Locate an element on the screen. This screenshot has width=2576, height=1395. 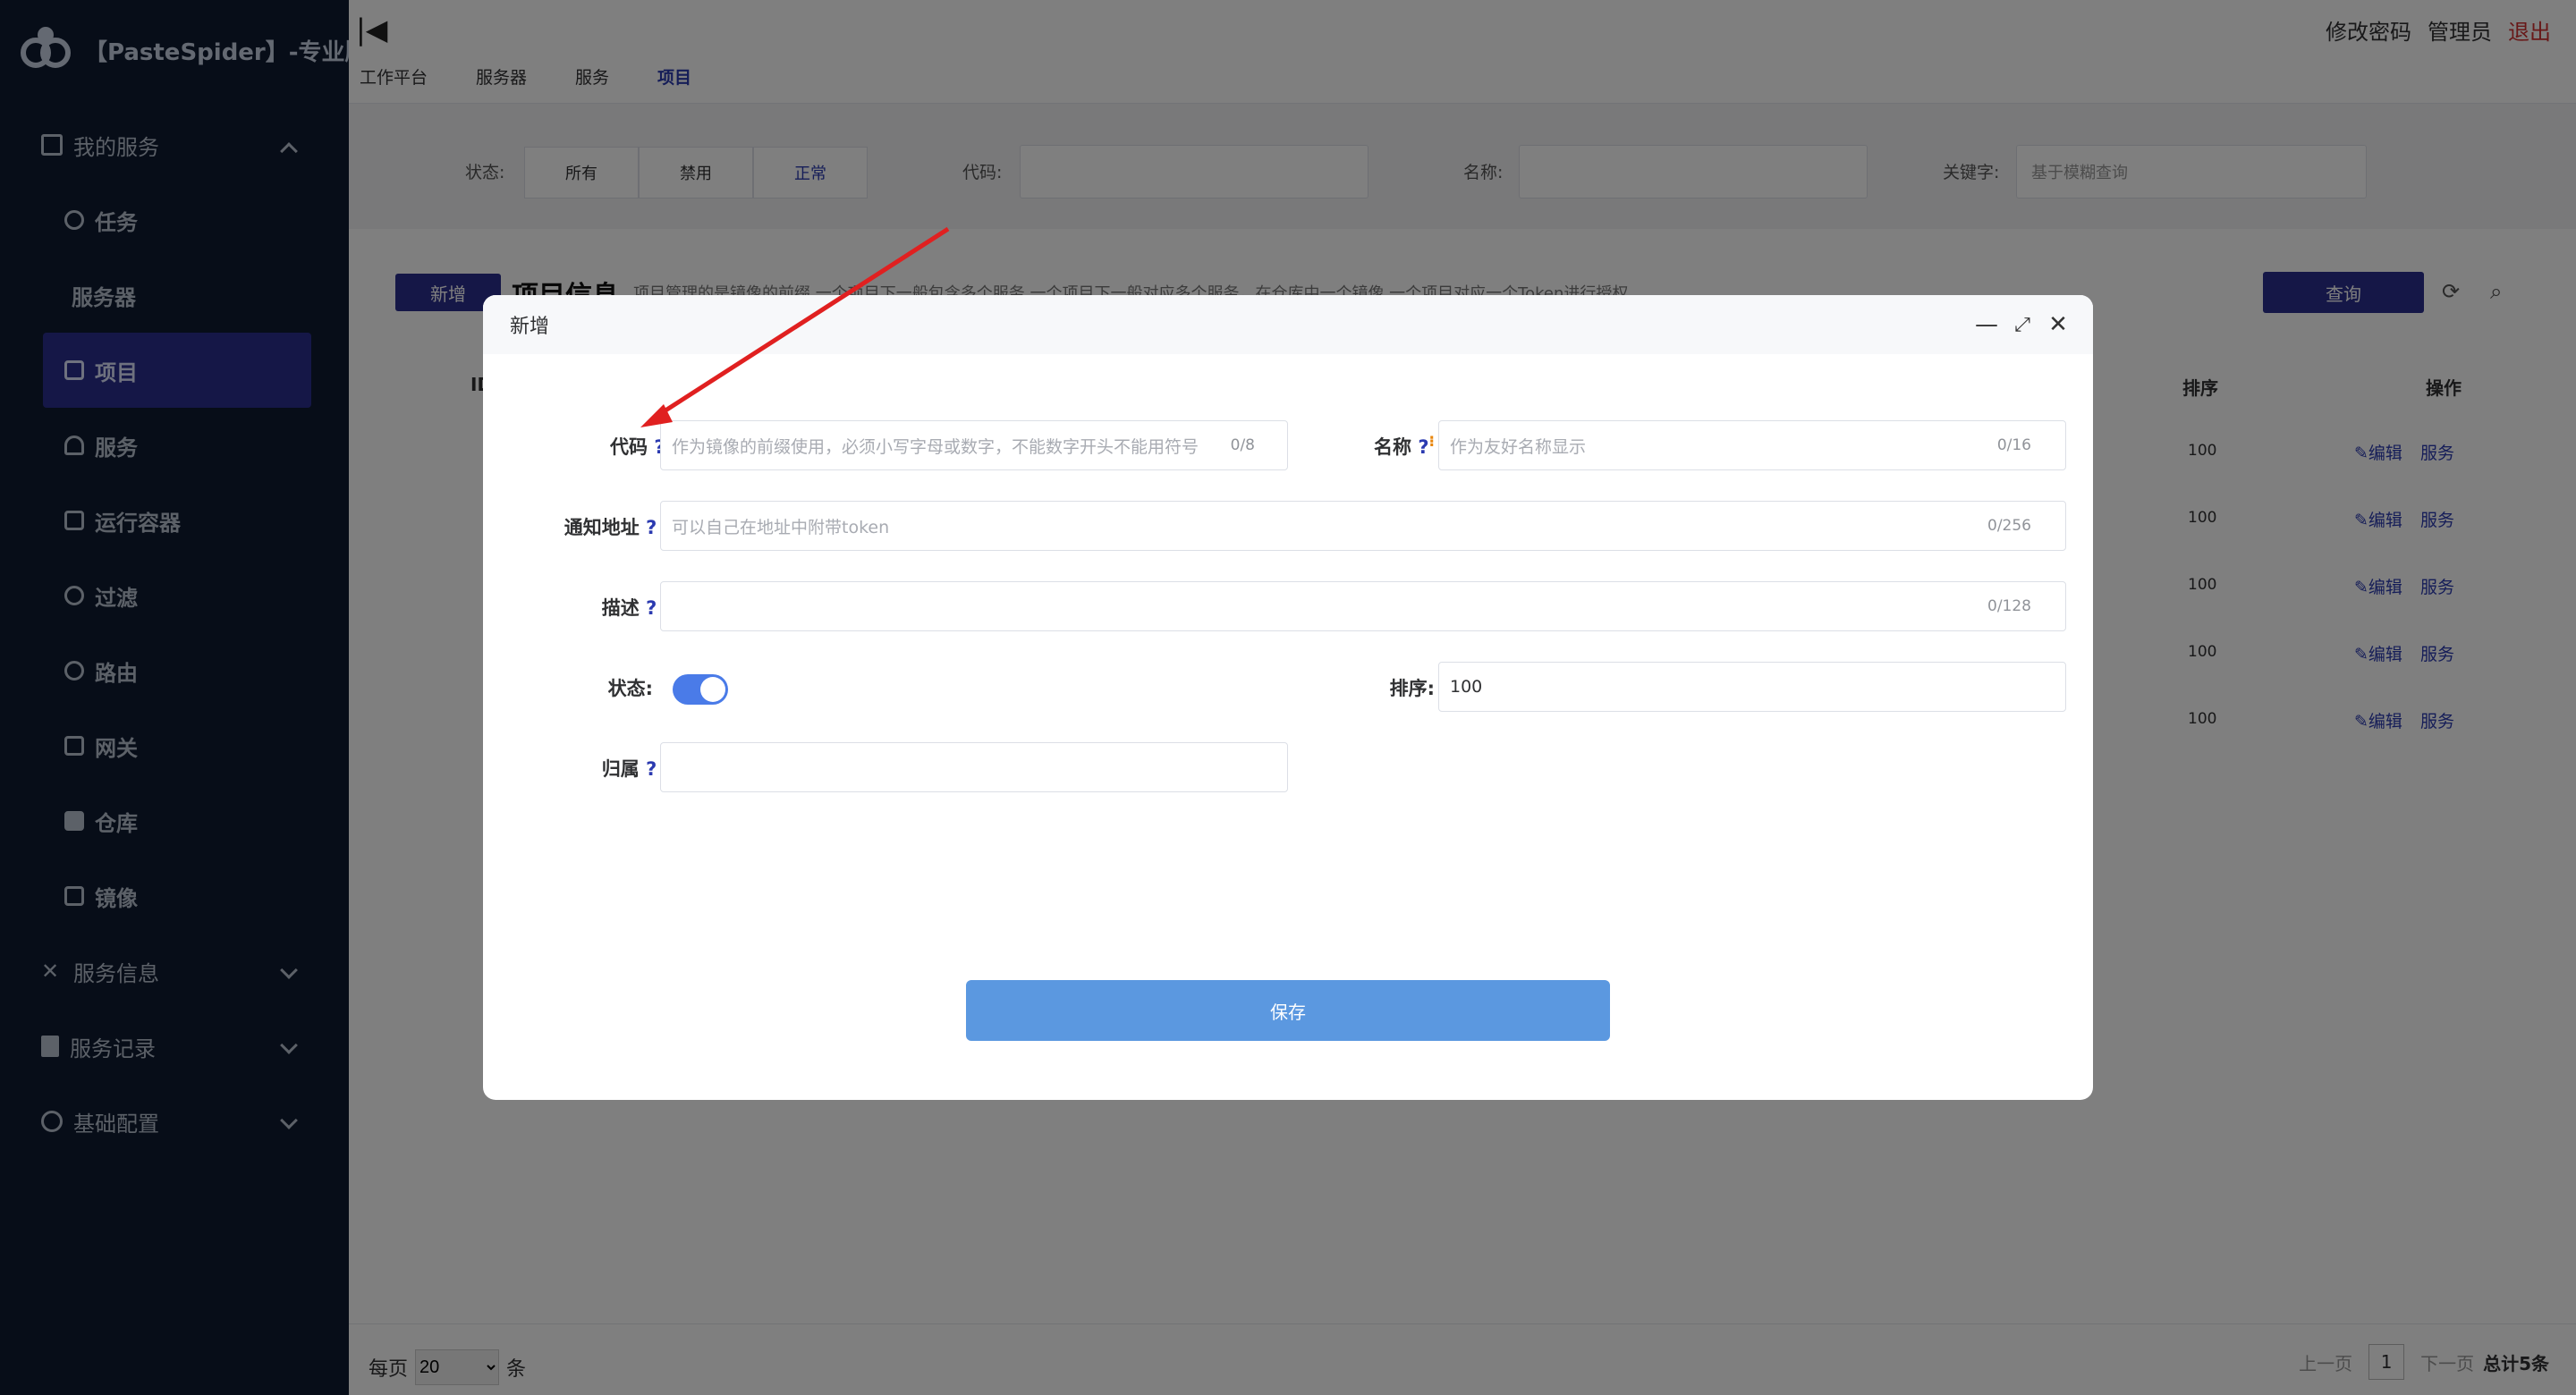
sort-input: 100 is located at coordinates (1752, 687).